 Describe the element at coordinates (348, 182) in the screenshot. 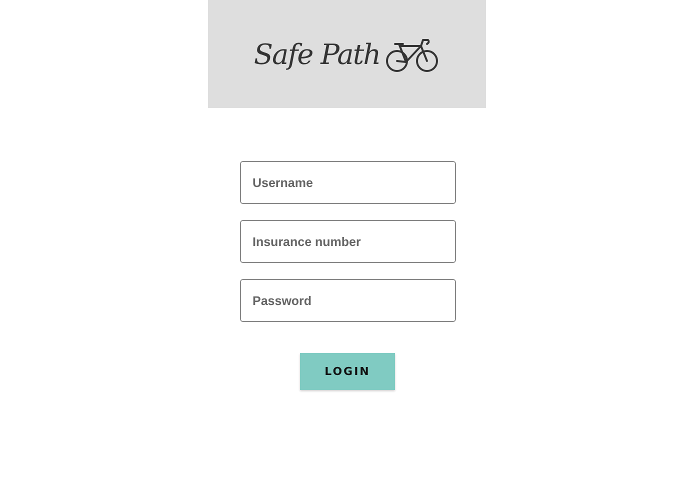

I see `input-field: Username` at that location.